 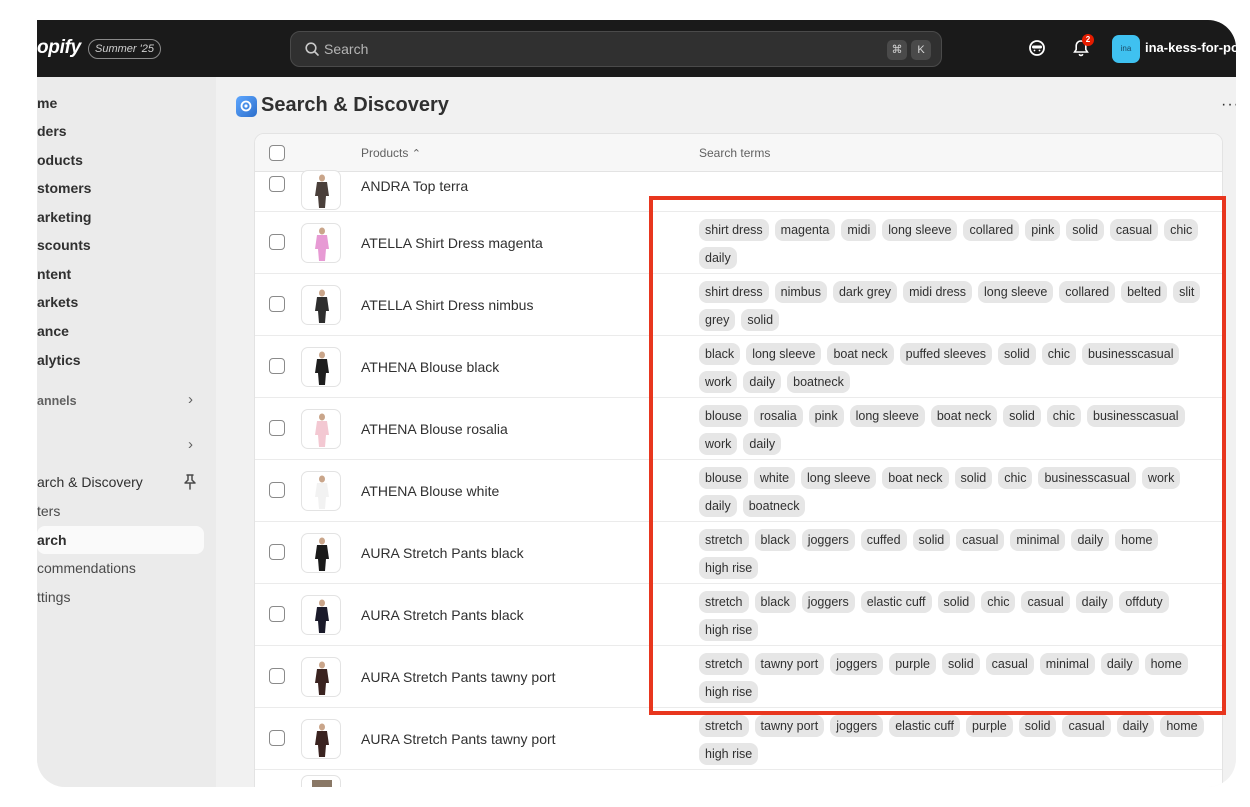 I want to click on products-column-header: Products ⌃, so click(x=391, y=153).